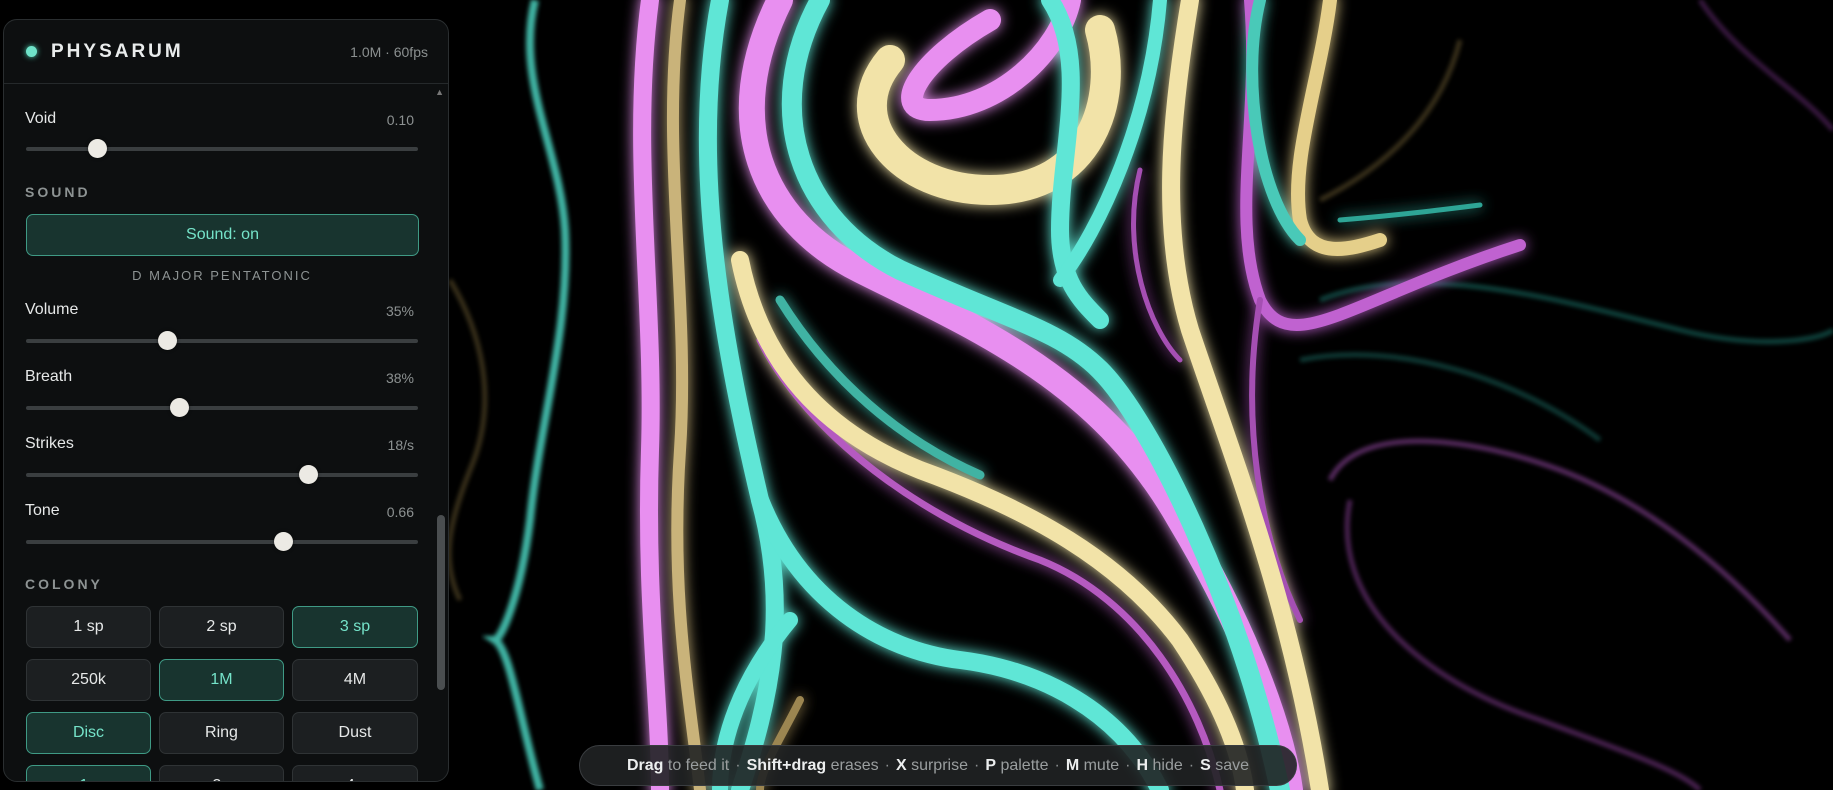  Describe the element at coordinates (49, 443) in the screenshot. I see `slider-label-strikes: Strikes` at that location.